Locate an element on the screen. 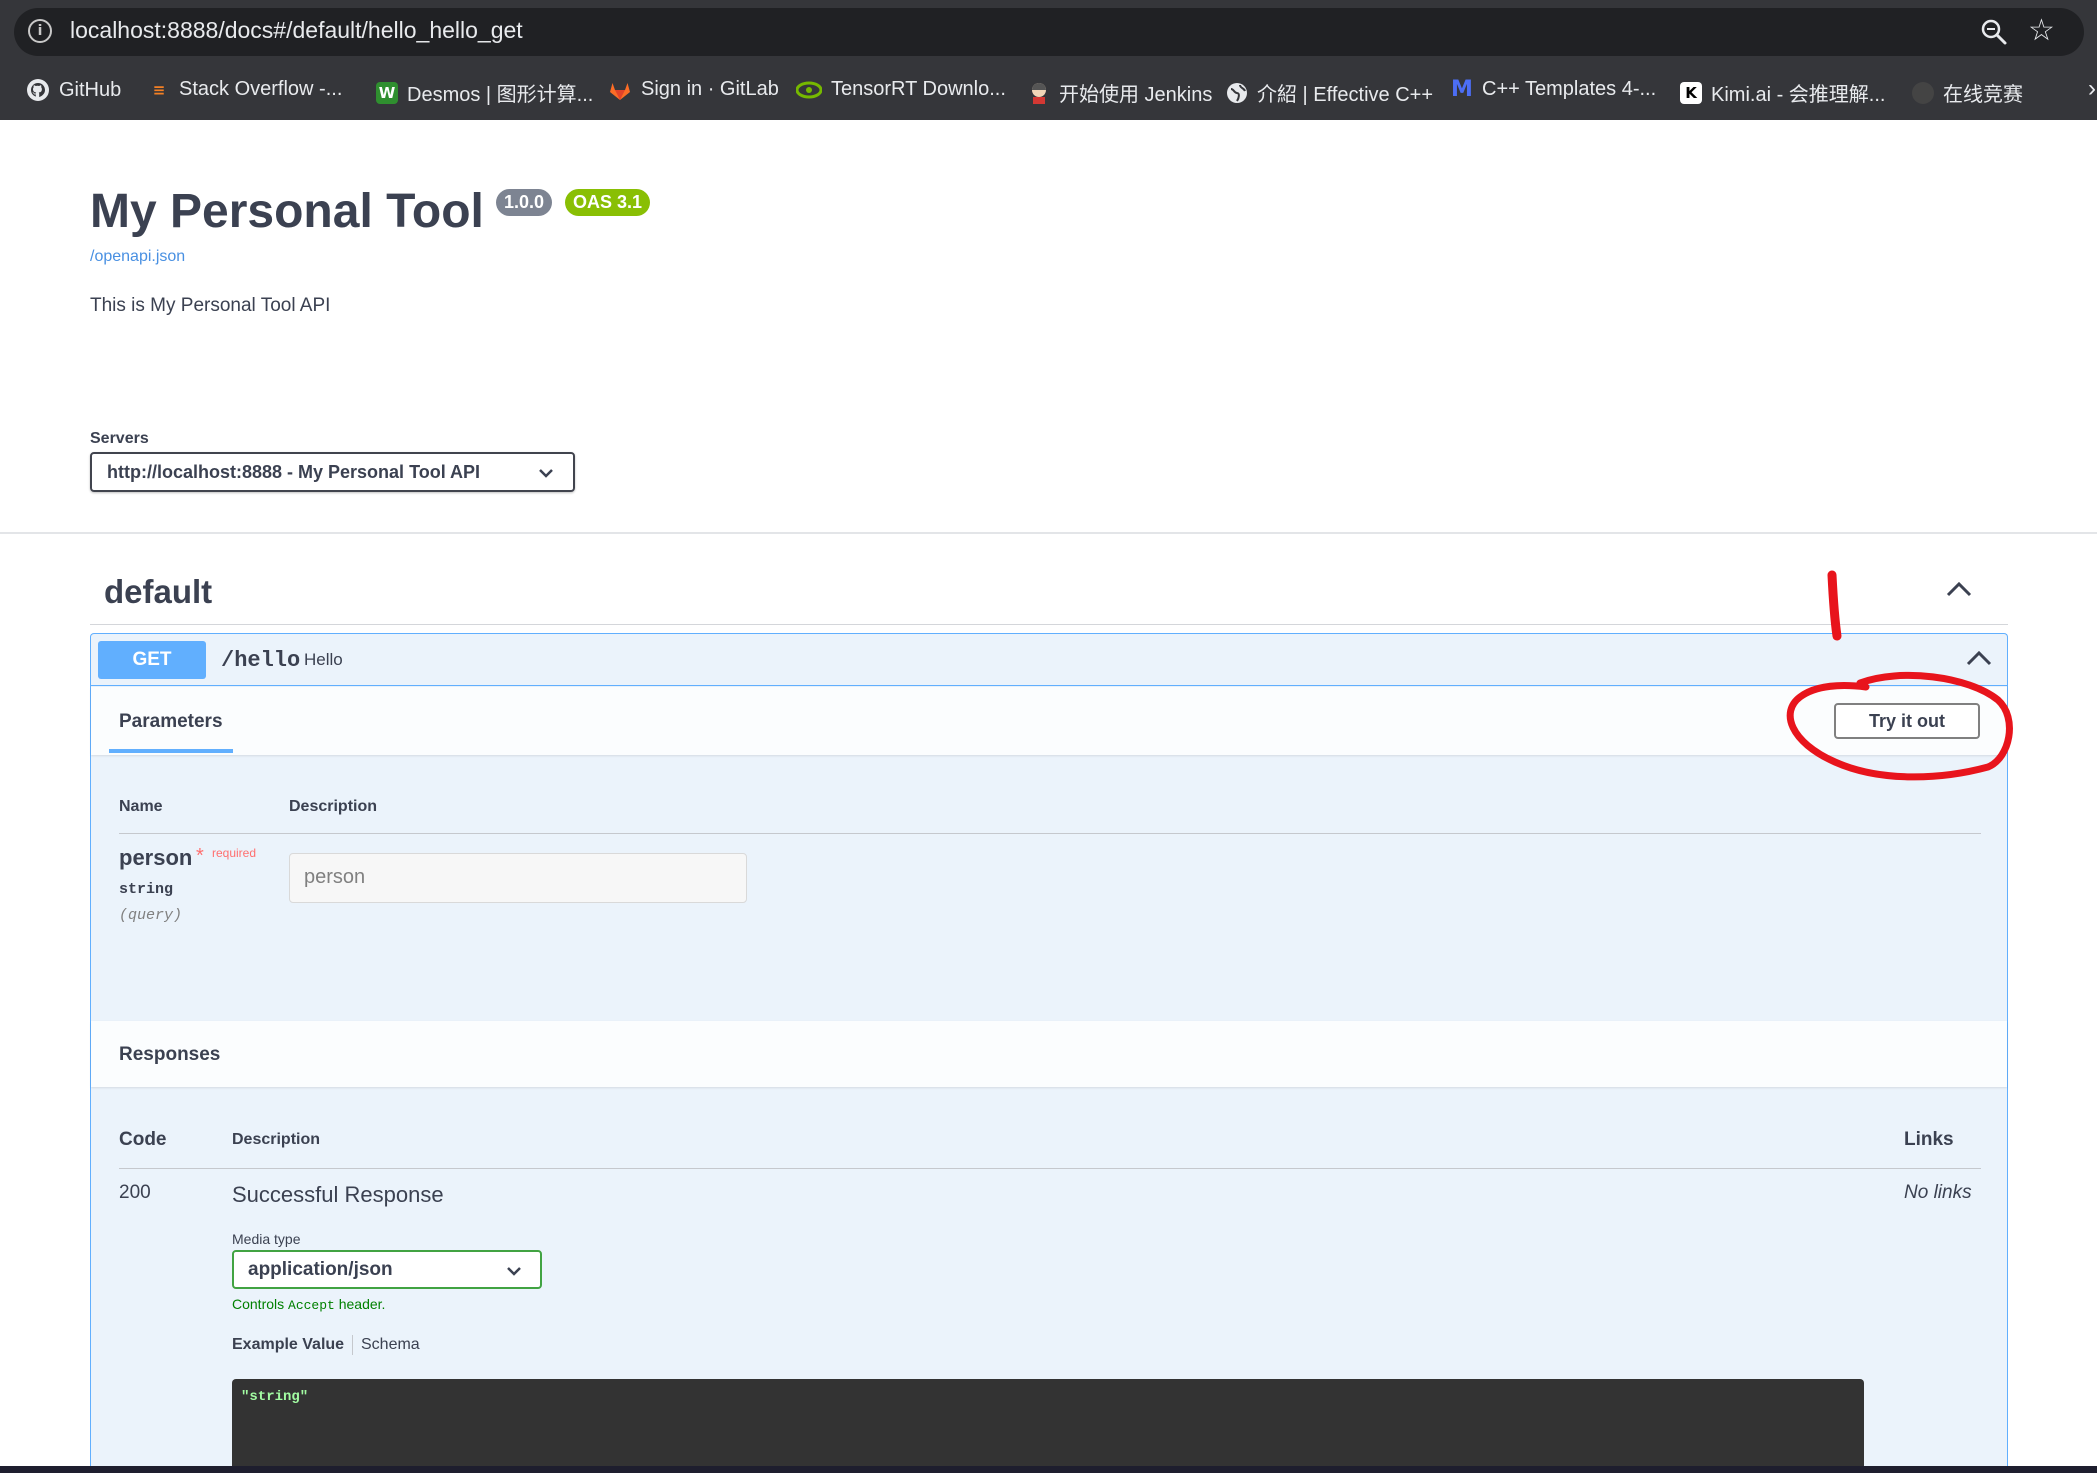 The image size is (2097, 1473). kimi-icon: K is located at coordinates (1691, 92).